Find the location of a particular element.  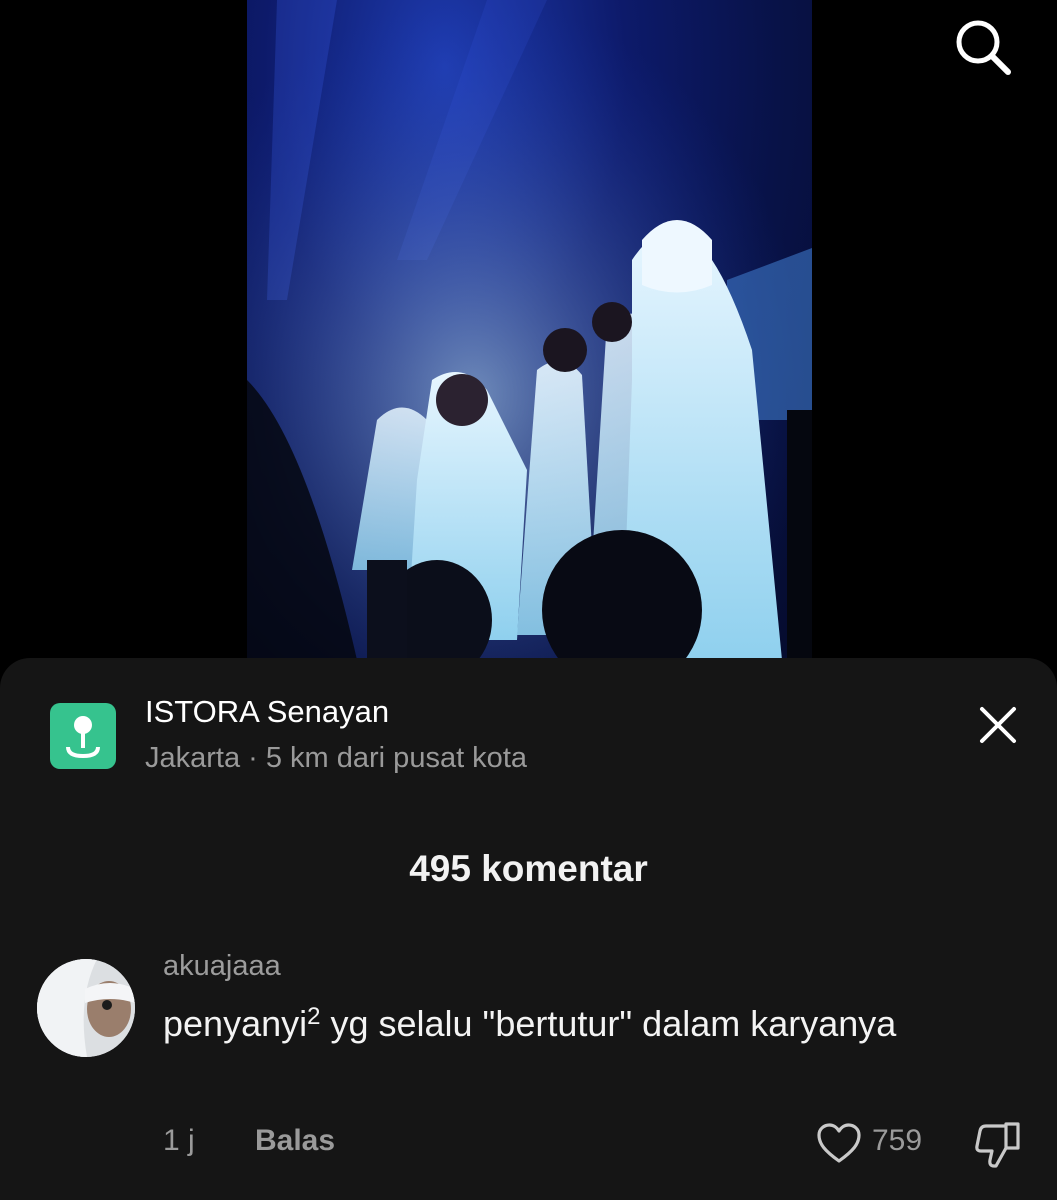

comment-username: akuajaaa is located at coordinates (222, 966).